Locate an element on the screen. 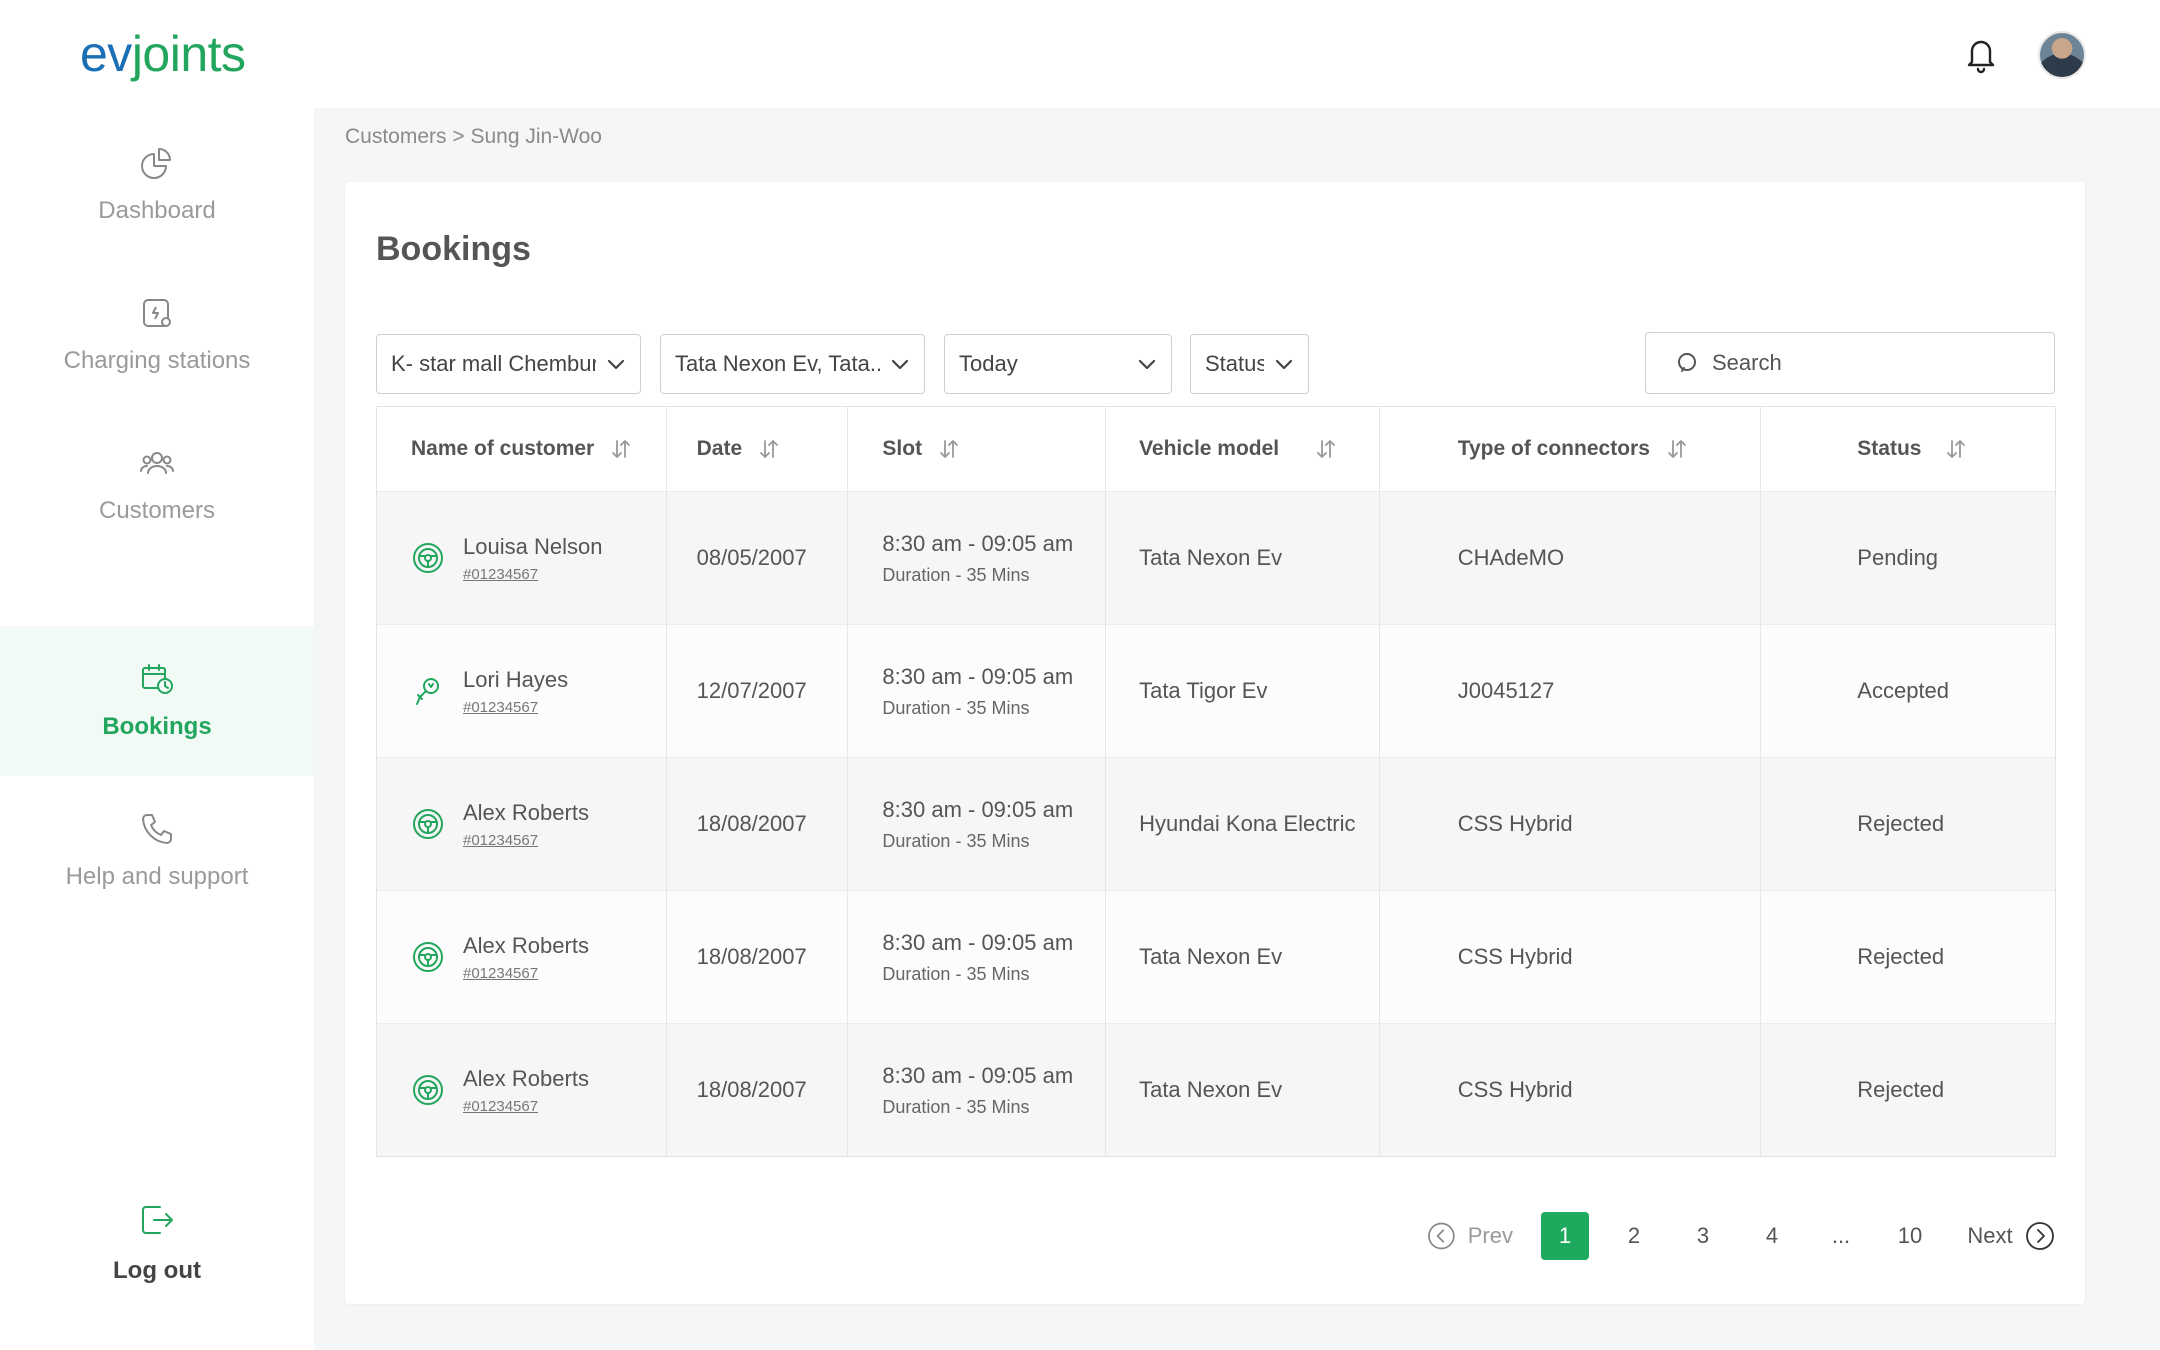 This screenshot has width=2160, height=1350. sidebar-item-charging-stations: Charging stations is located at coordinates (157, 335).